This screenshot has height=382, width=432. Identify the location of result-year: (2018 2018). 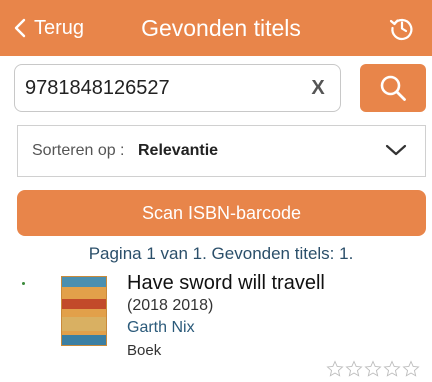
(170, 305).